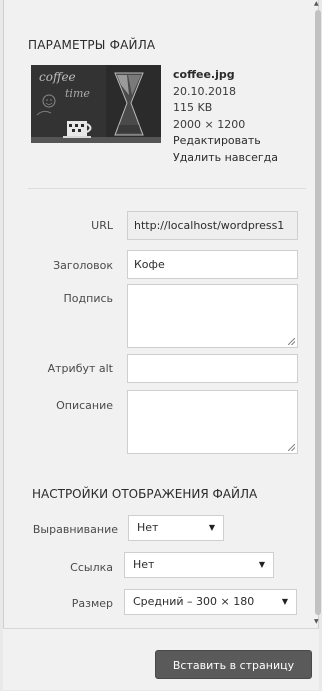 This screenshot has width=322, height=691. I want to click on caption-resize-handle, so click(291, 341).